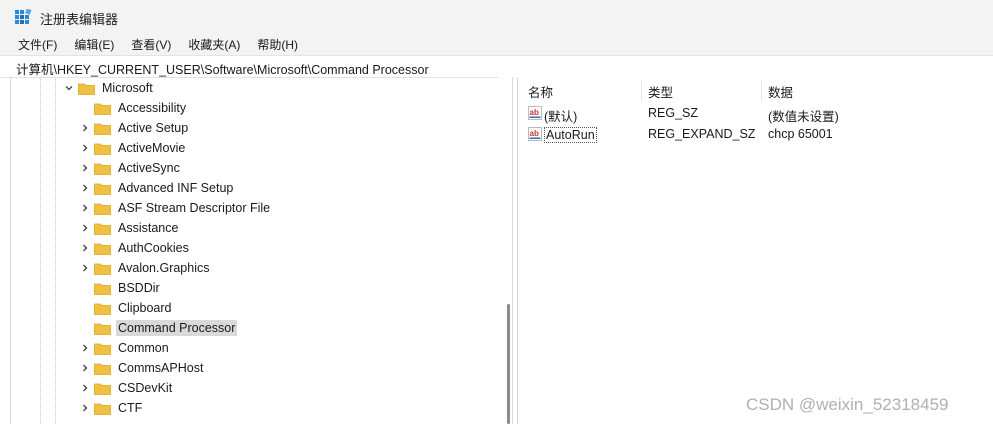 The width and height of the screenshot is (993, 424). I want to click on menu-favorites: 收藏夹(A), so click(214, 44).